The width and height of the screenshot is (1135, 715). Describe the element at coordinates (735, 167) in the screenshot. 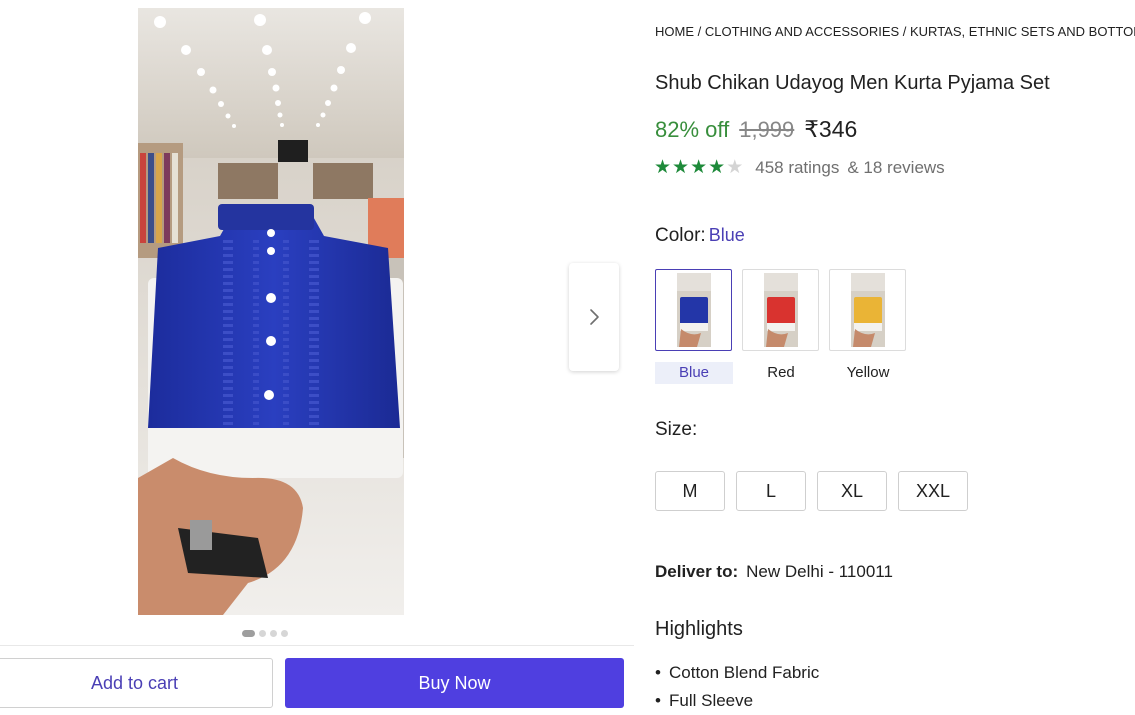

I see `star-empty-icon: ★` at that location.